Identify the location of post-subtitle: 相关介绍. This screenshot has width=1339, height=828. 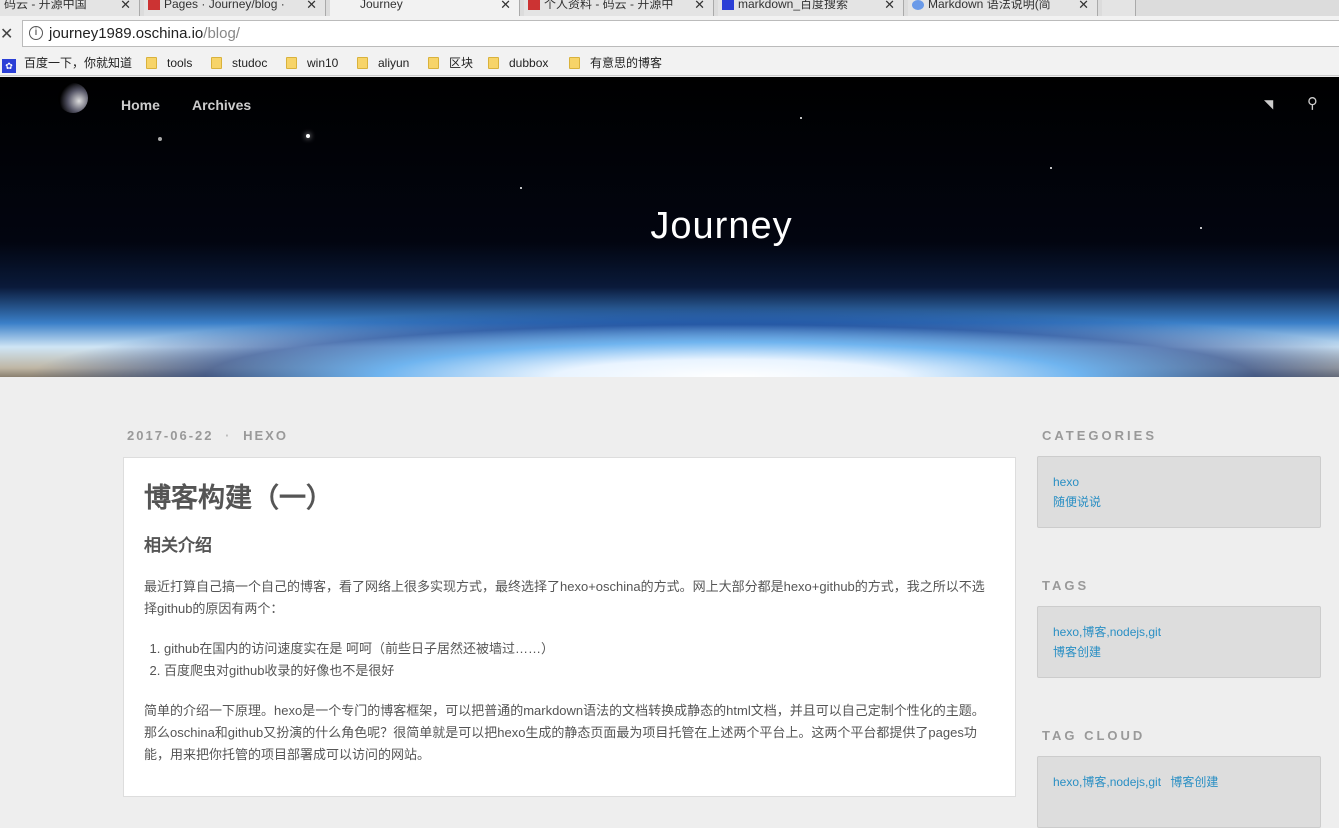
(178, 545).